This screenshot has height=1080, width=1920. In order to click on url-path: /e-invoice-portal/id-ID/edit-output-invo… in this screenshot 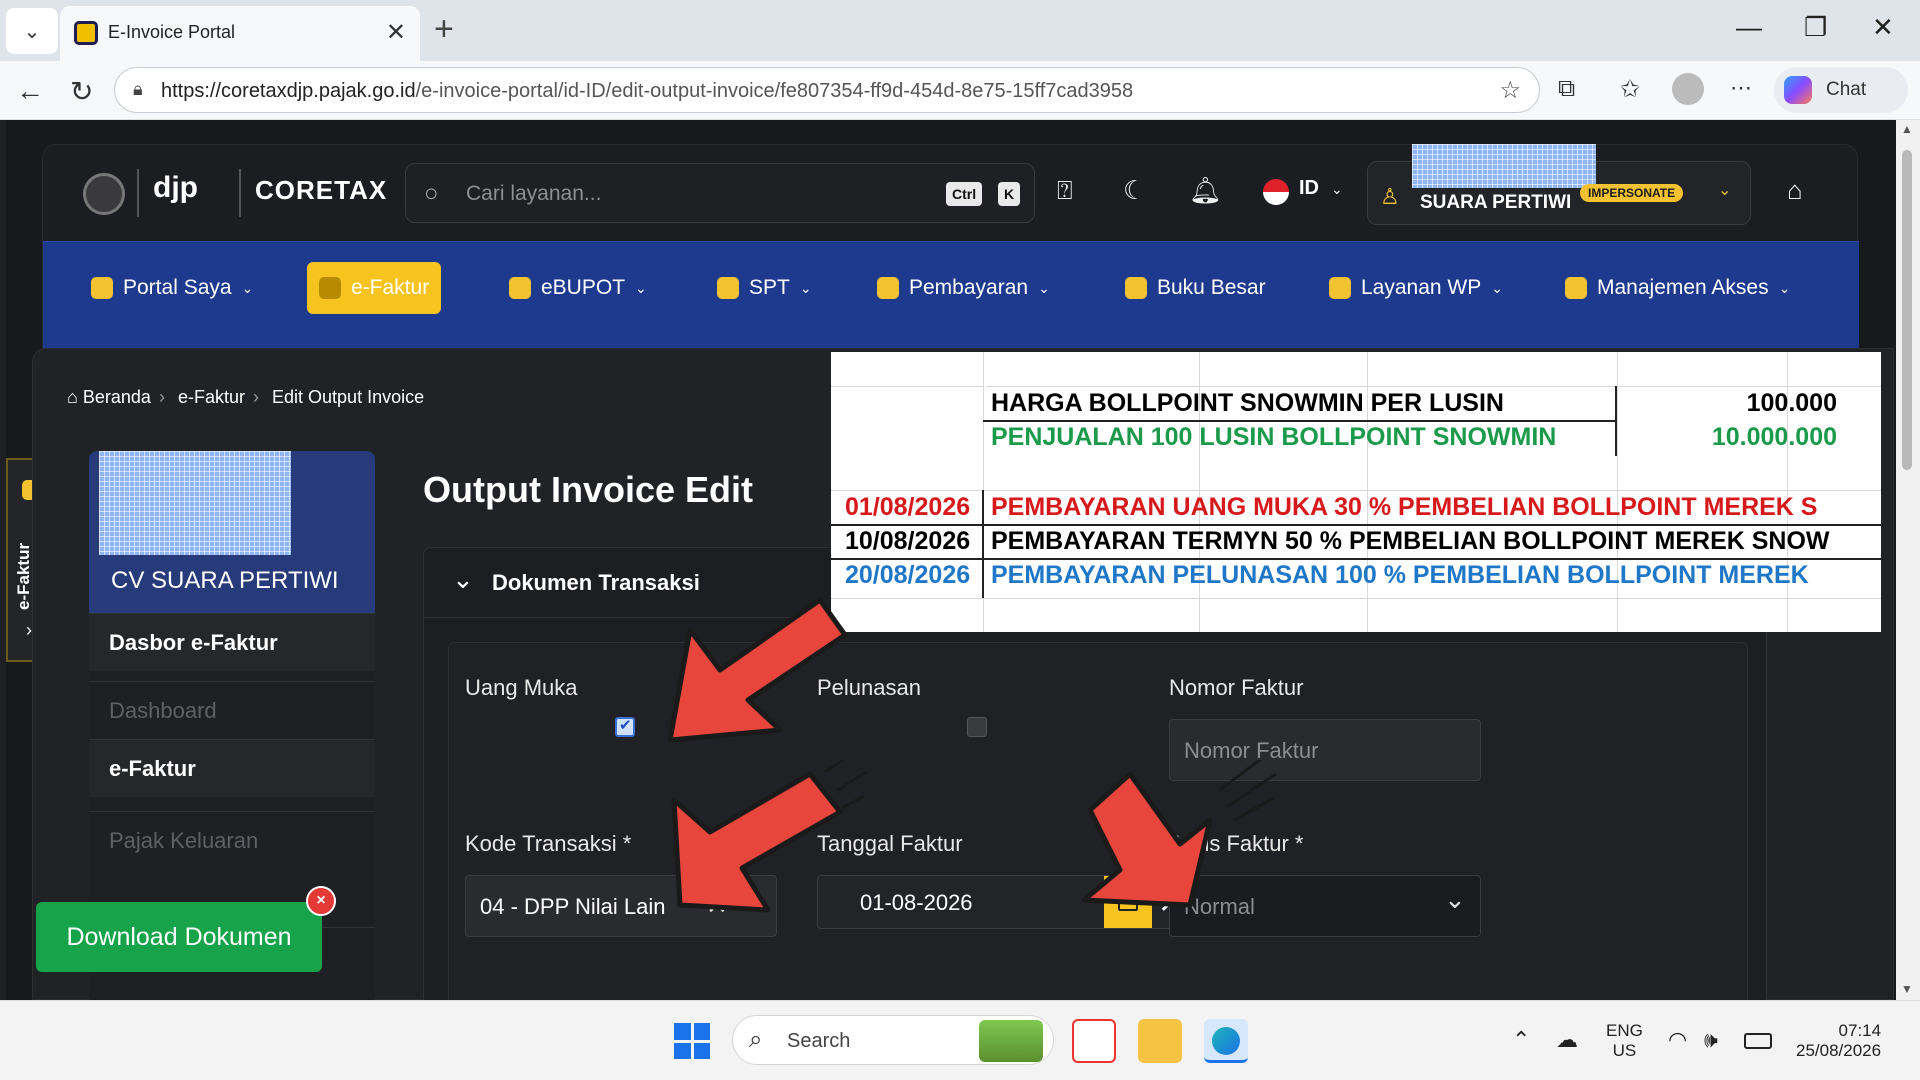, I will do `click(774, 91)`.